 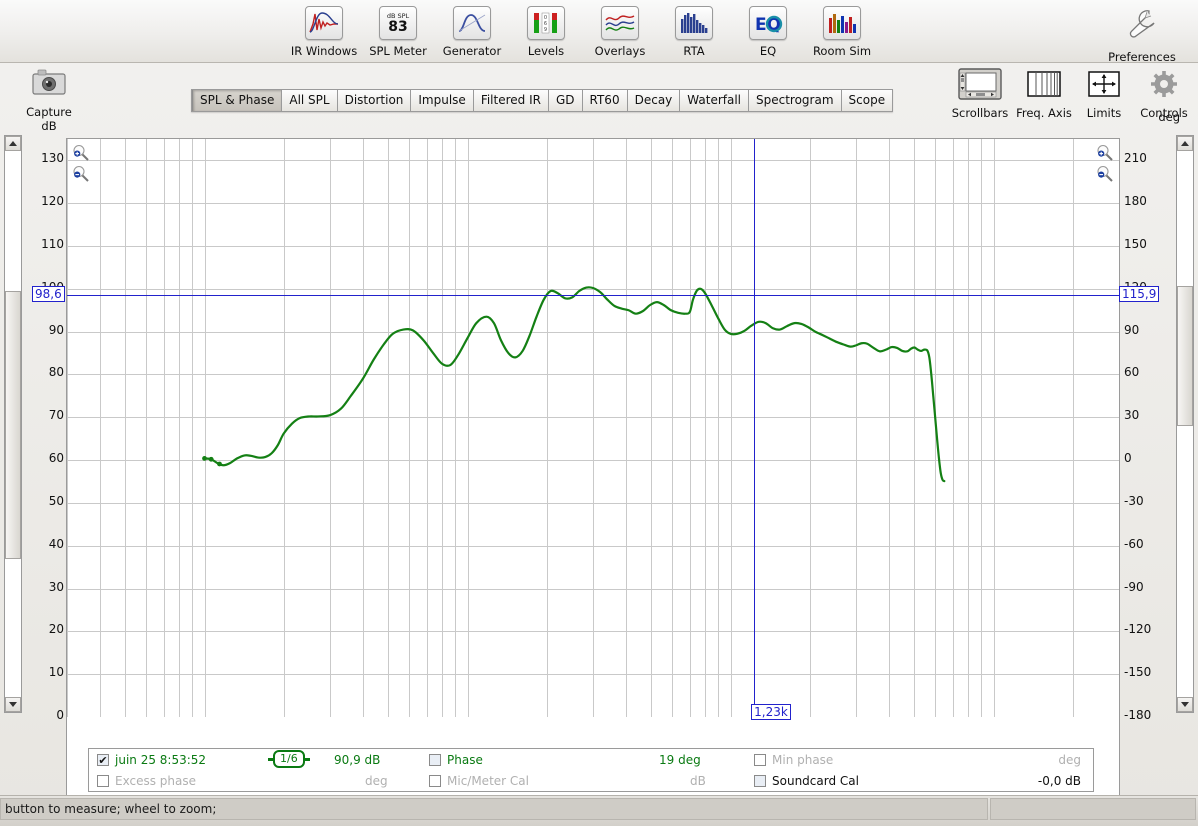 I want to click on eq-button: EQ EQ, so click(x=768, y=30).